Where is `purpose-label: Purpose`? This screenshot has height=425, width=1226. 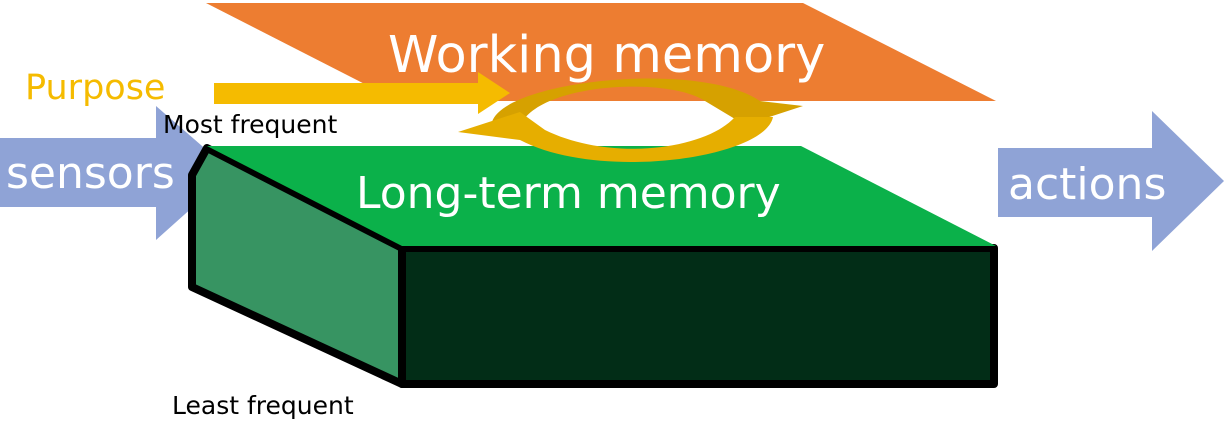
purpose-label: Purpose is located at coordinates (95, 88).